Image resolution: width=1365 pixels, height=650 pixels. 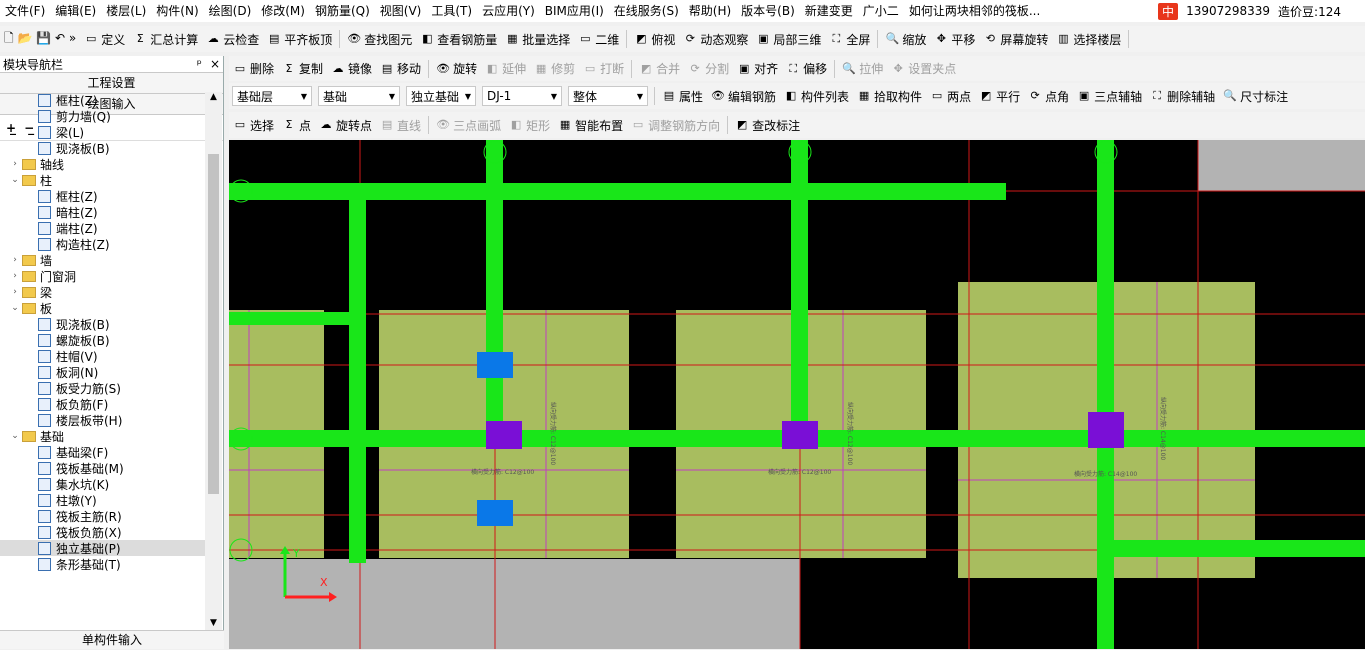 I want to click on toolbar-btn-item-12: 🔍 缩放, so click(x=905, y=39).